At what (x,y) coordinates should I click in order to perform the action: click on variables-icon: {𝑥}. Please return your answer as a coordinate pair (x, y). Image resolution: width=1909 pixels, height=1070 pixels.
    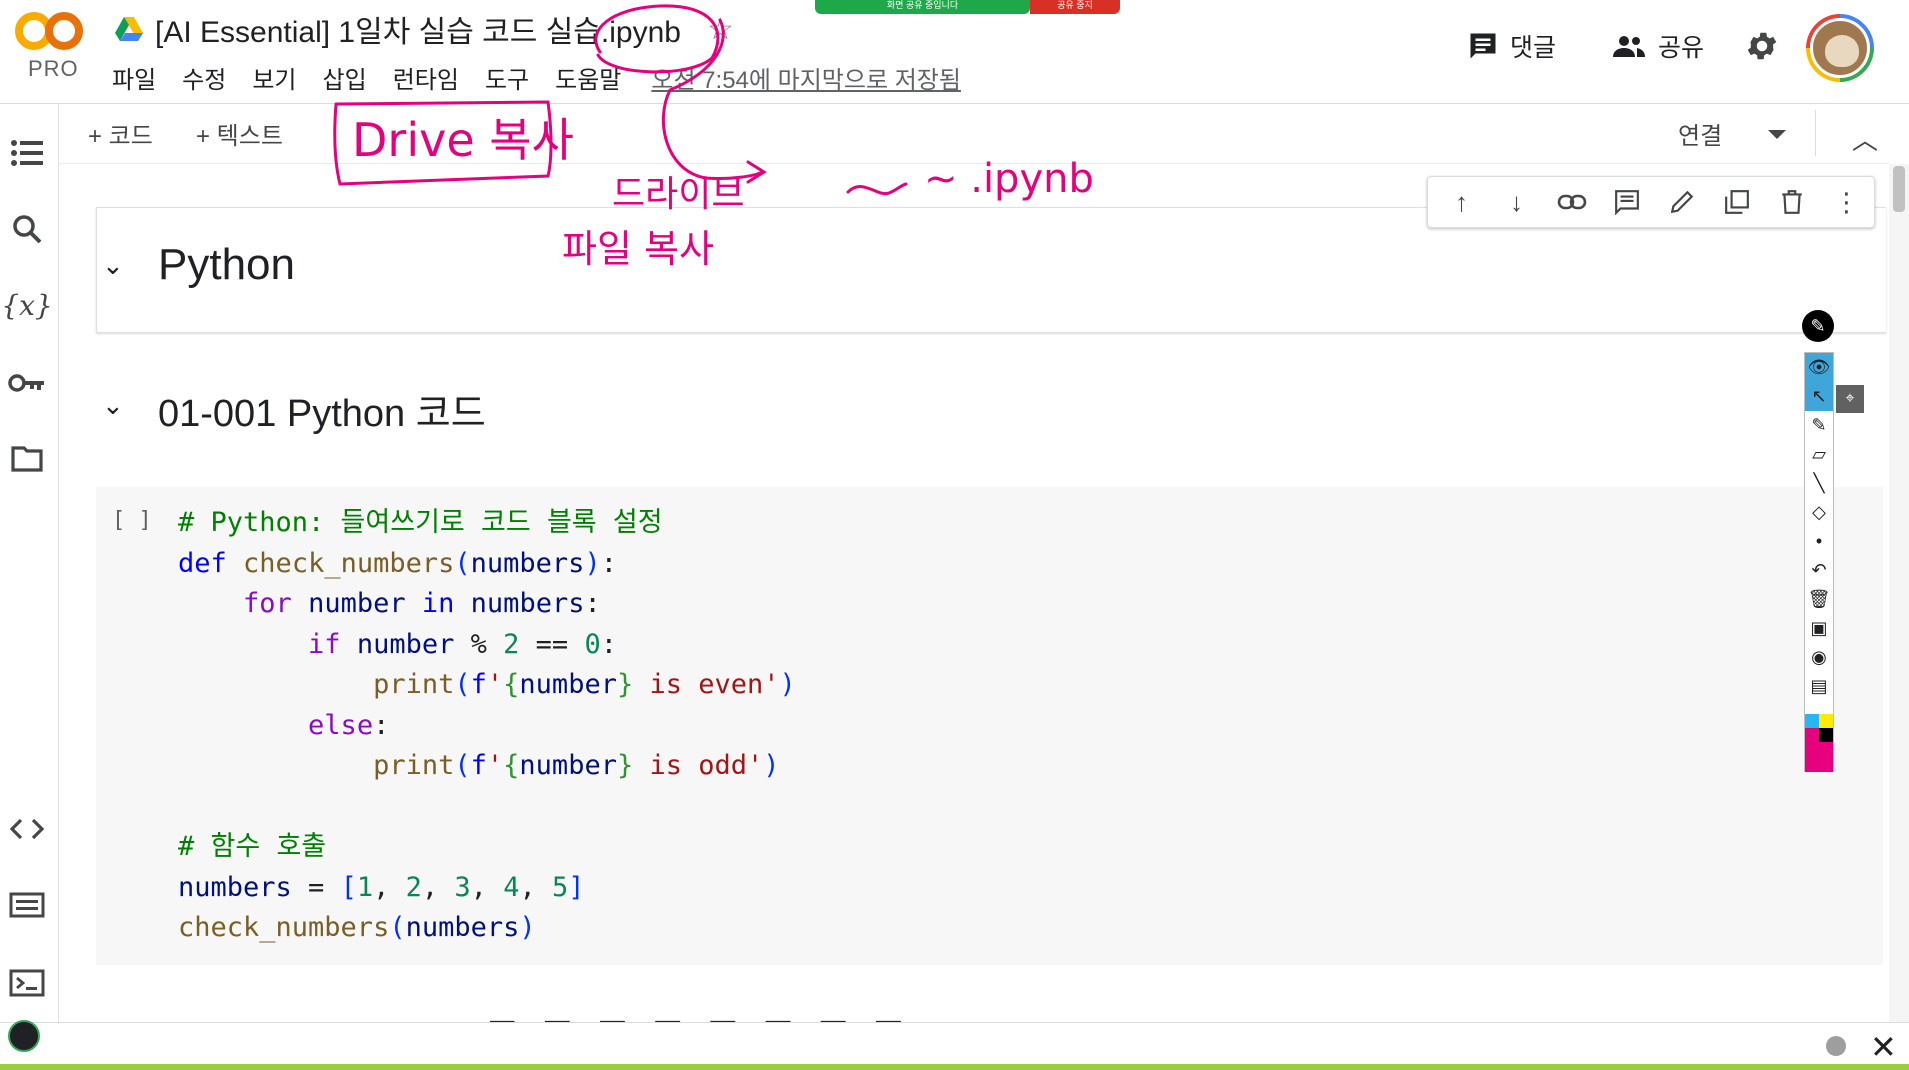
    Looking at the image, I should click on (26, 305).